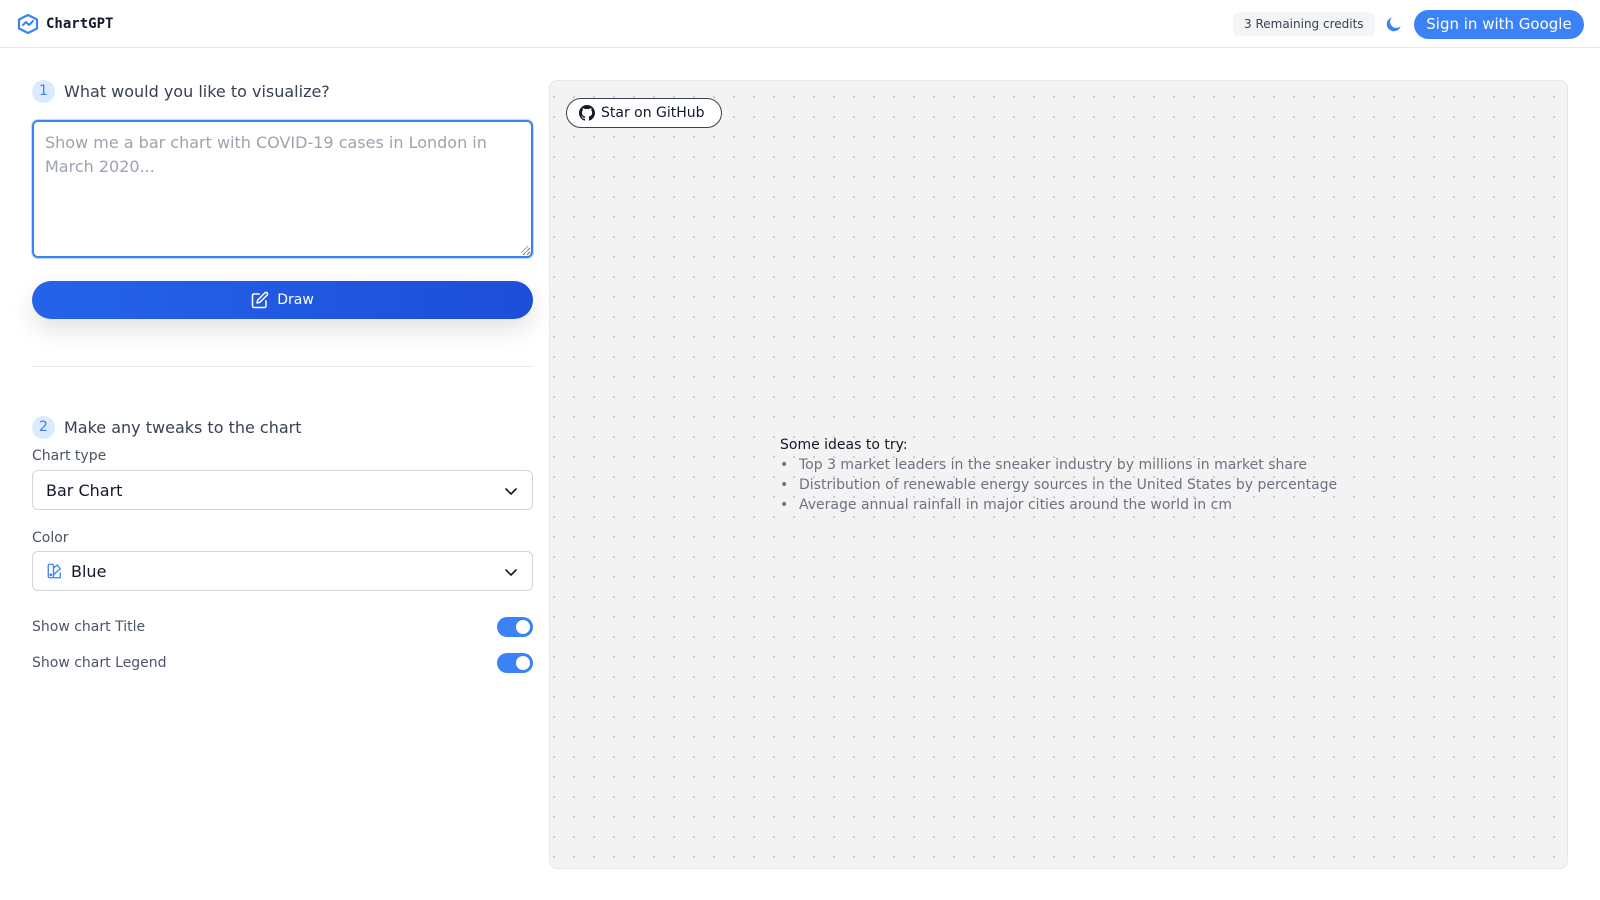 This screenshot has width=1600, height=900. Describe the element at coordinates (260, 300) in the screenshot. I see `edit-icon` at that location.